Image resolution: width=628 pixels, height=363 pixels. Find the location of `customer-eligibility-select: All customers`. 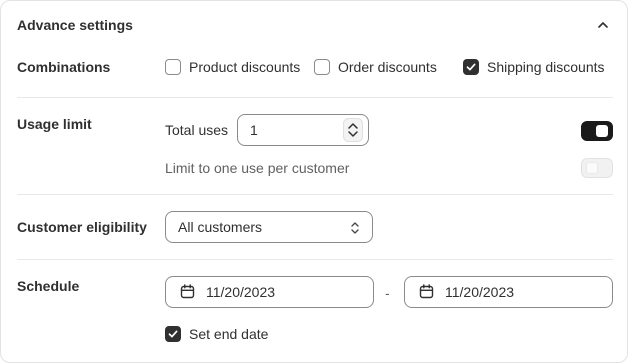

customer-eligibility-select: All customers is located at coordinates (269, 227).